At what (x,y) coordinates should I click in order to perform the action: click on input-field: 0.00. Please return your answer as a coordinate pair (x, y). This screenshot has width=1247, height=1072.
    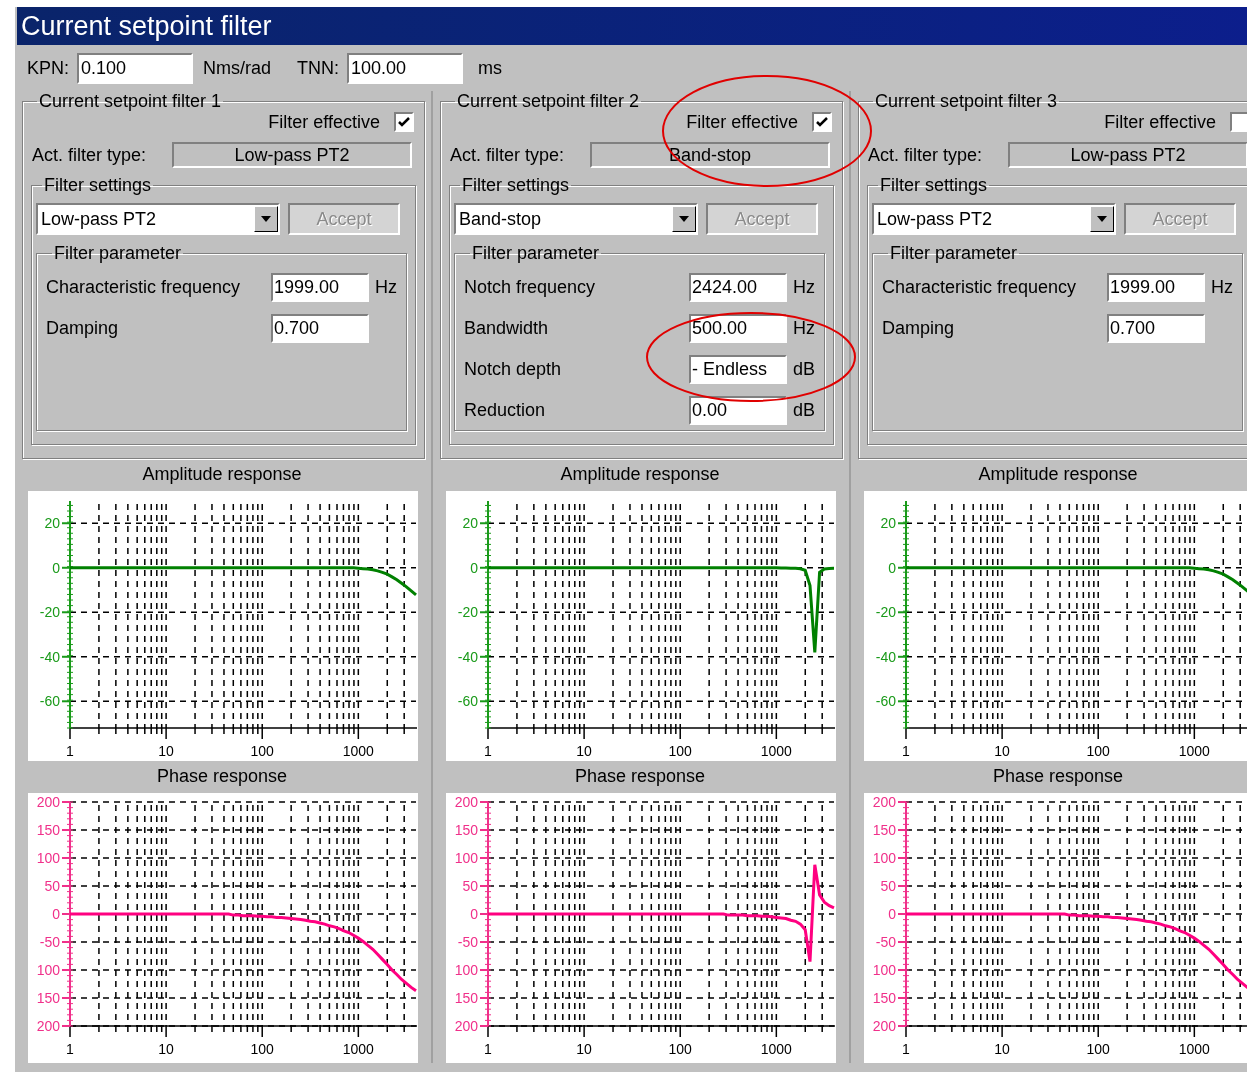
    Looking at the image, I should click on (738, 410).